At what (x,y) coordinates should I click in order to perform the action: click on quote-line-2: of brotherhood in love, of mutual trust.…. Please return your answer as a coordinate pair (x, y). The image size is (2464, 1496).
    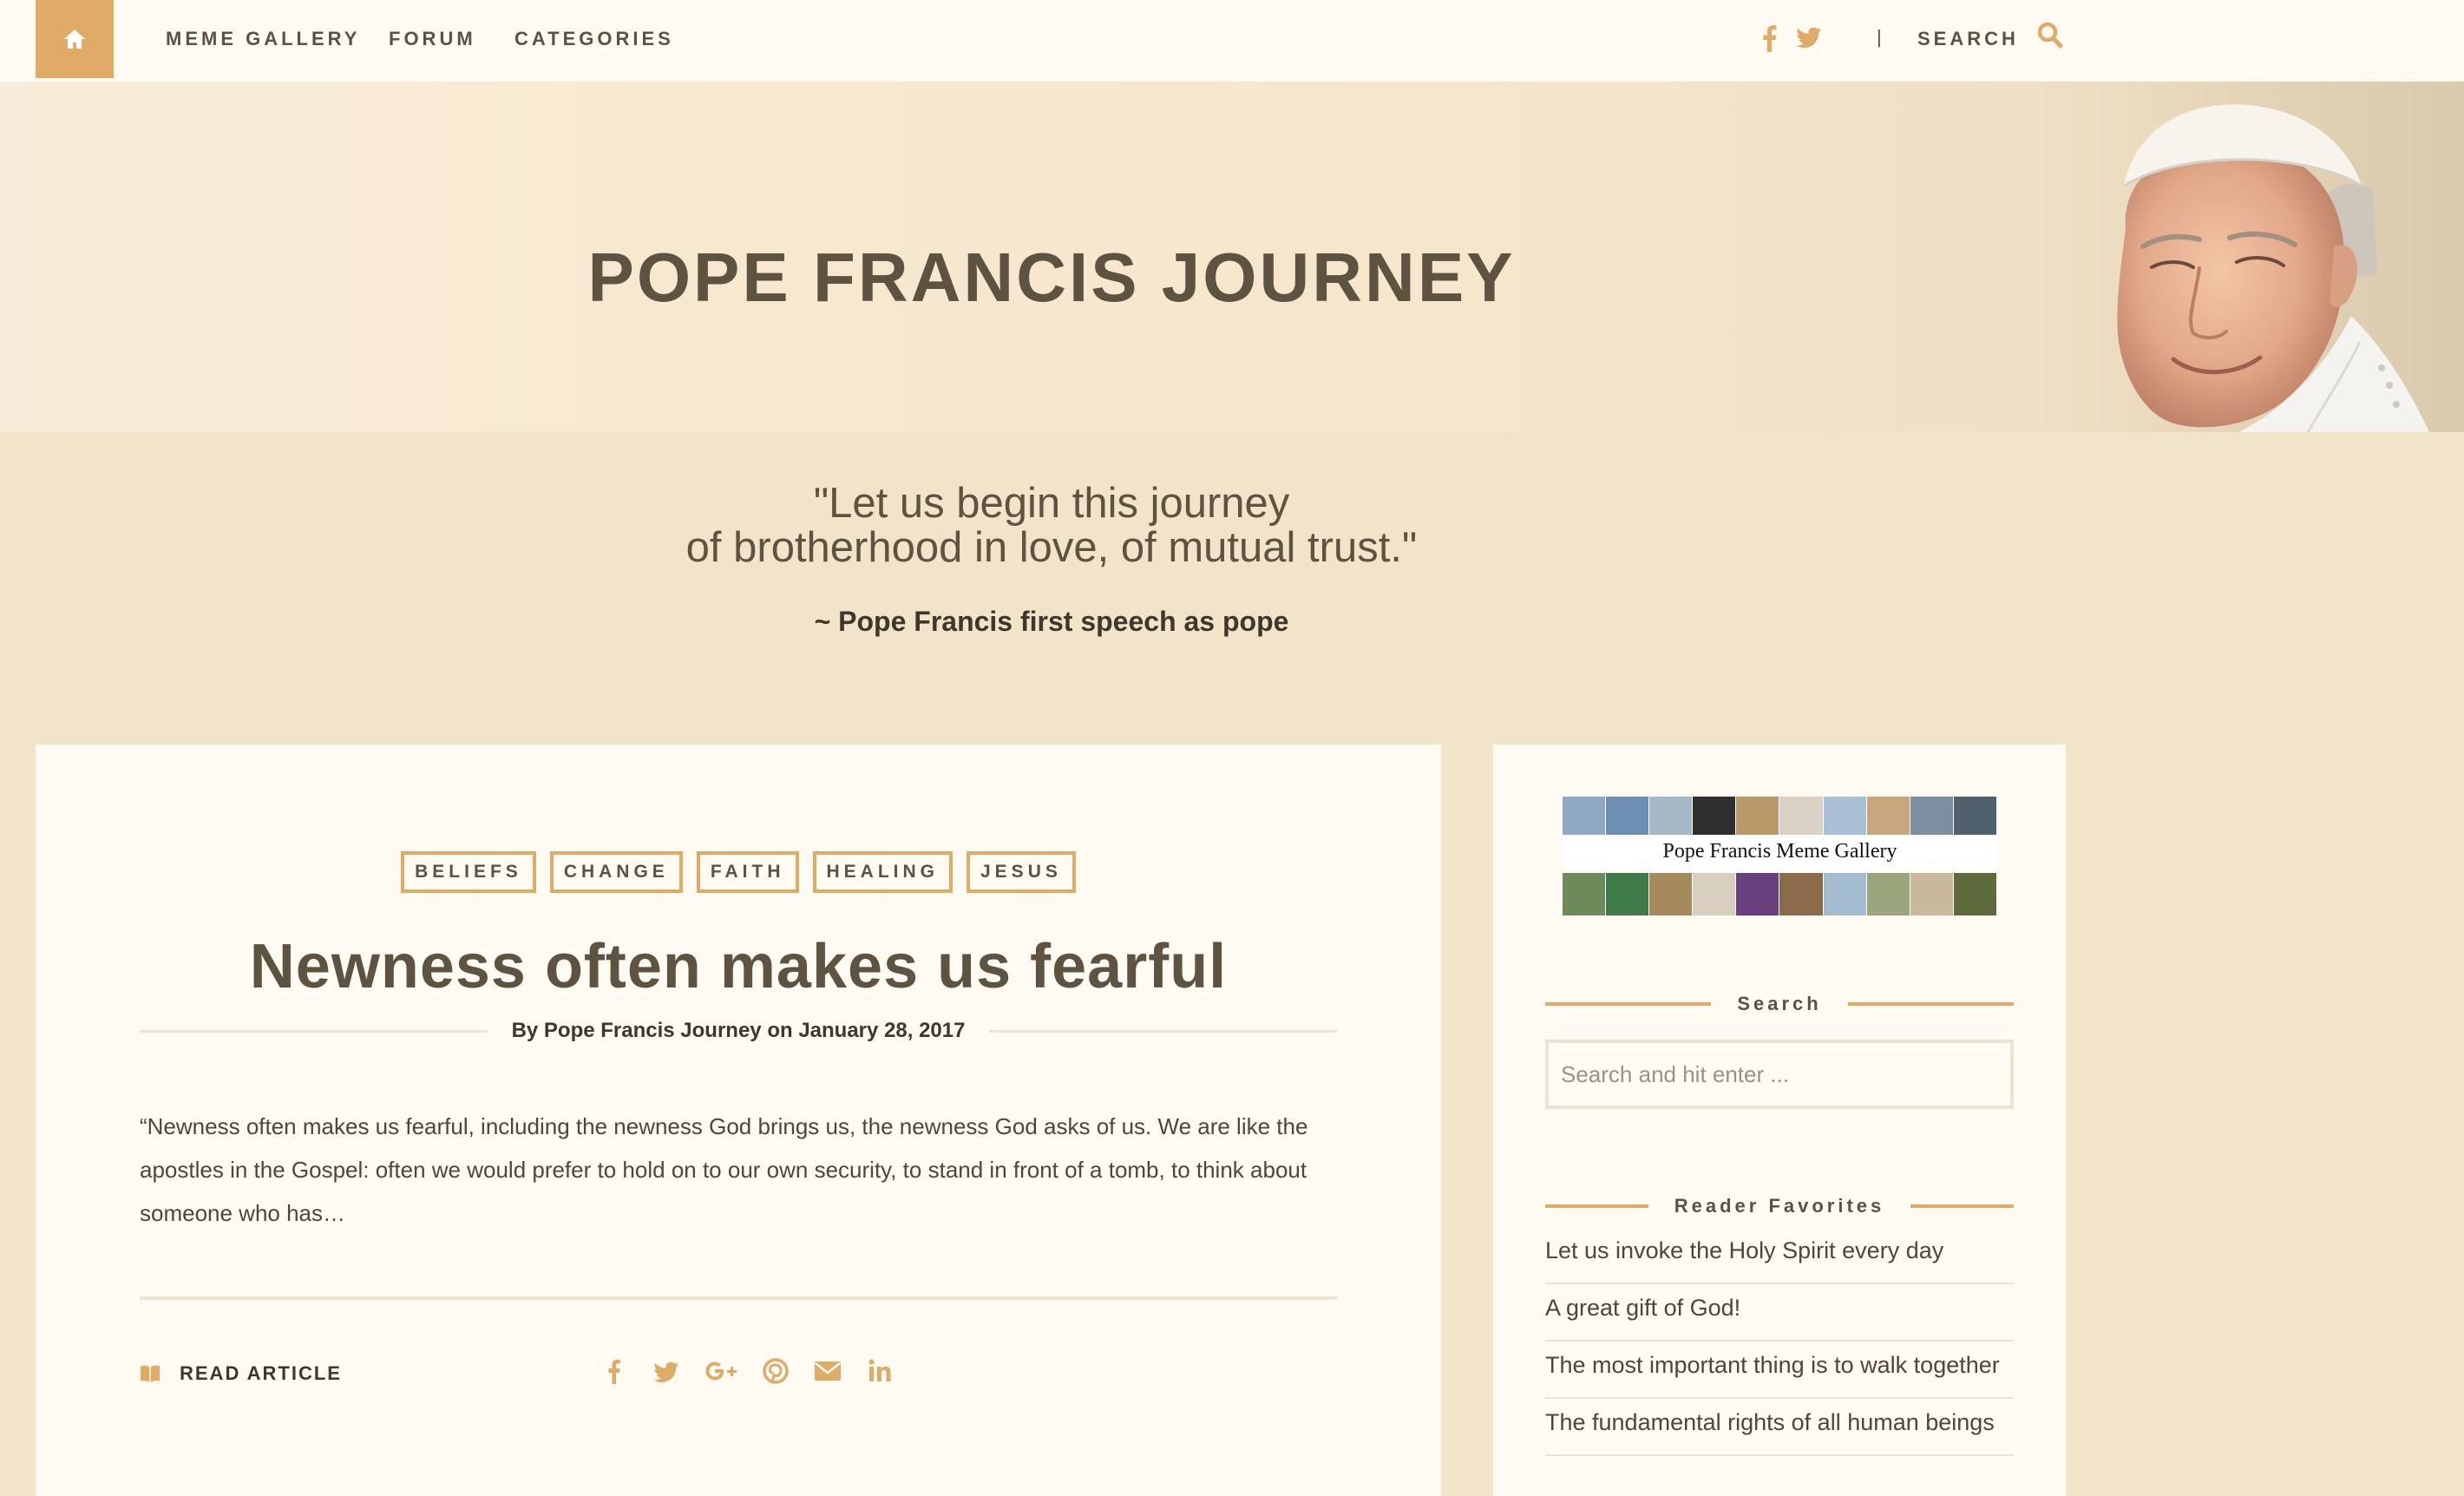
    Looking at the image, I should click on (1051, 547).